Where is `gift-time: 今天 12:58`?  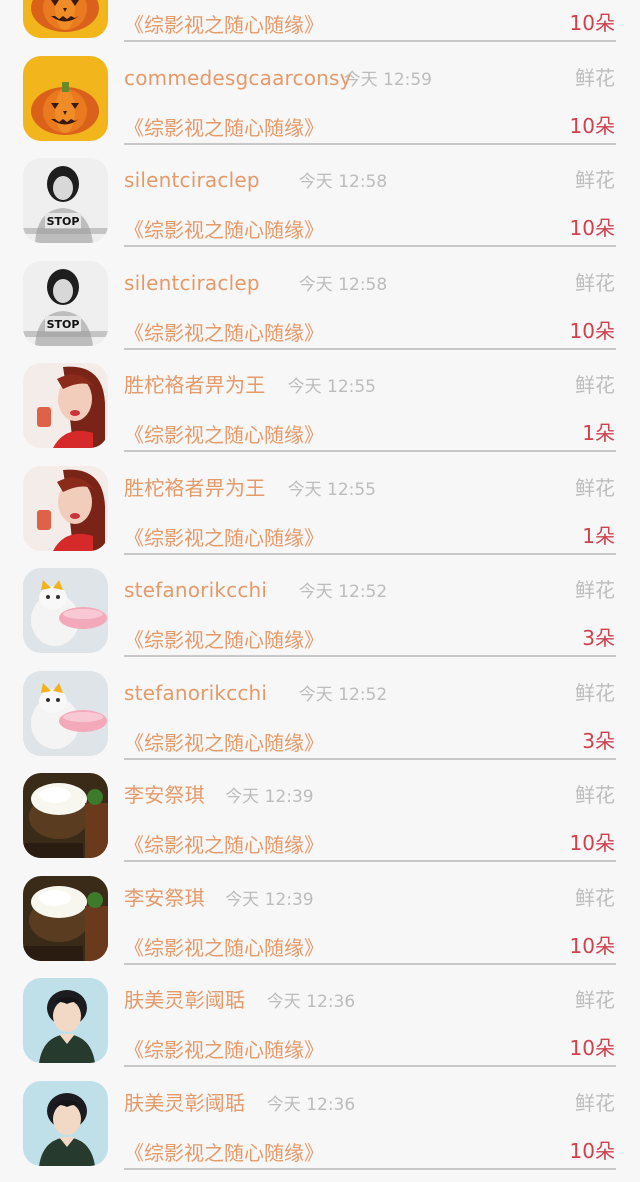 gift-time: 今天 12:58 is located at coordinates (343, 284).